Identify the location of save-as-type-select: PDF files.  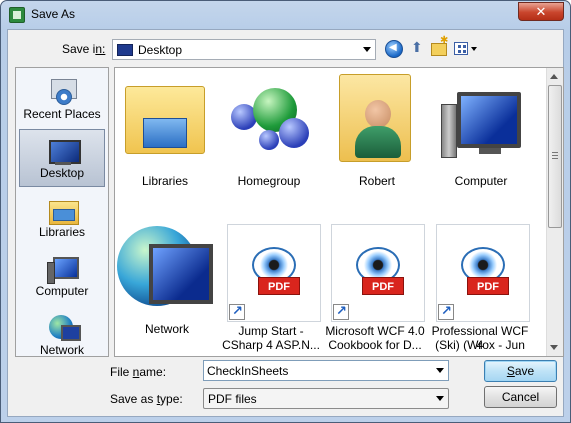
(326, 398).